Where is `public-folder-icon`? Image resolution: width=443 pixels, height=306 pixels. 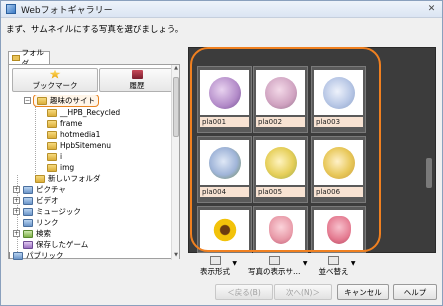
public-folder-icon is located at coordinates (18, 255).